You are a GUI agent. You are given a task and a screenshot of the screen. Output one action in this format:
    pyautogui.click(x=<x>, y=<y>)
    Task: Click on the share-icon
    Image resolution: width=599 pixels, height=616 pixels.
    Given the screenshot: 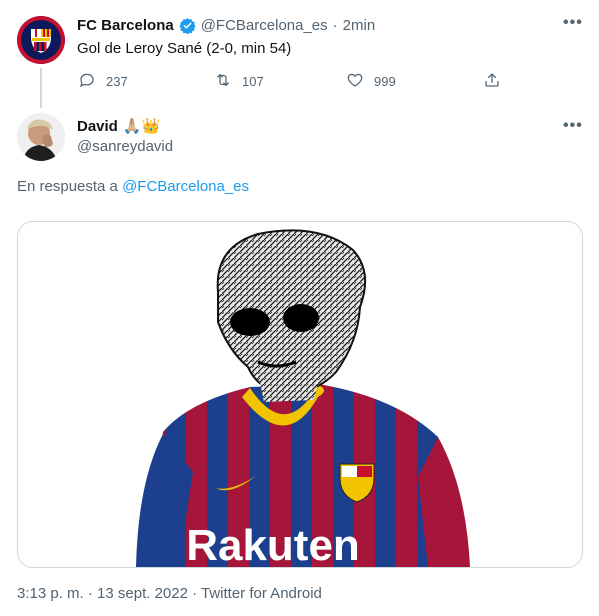 What is the action you would take?
    pyautogui.click(x=492, y=81)
    